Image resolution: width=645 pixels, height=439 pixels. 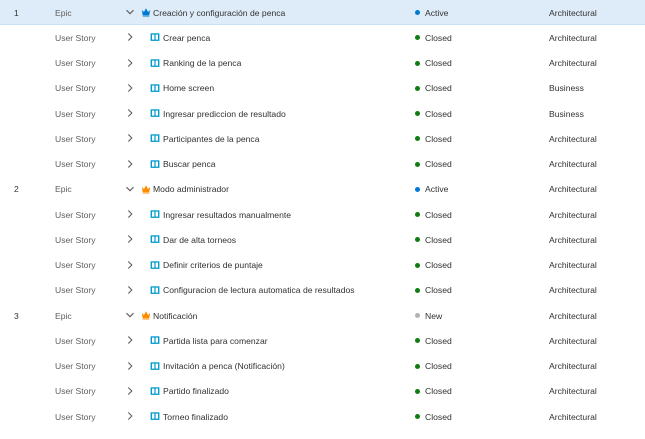 I want to click on work-item-title: Home screen, so click(x=188, y=88).